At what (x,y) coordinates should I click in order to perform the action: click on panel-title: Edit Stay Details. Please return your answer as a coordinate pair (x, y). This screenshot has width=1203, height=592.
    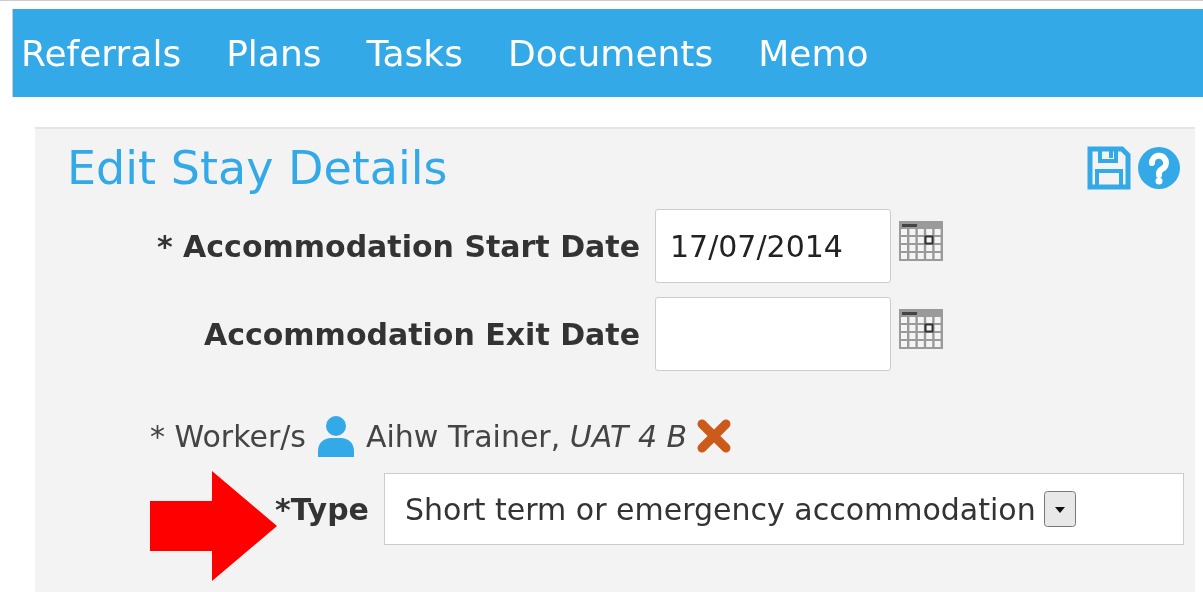
    Looking at the image, I should click on (257, 168).